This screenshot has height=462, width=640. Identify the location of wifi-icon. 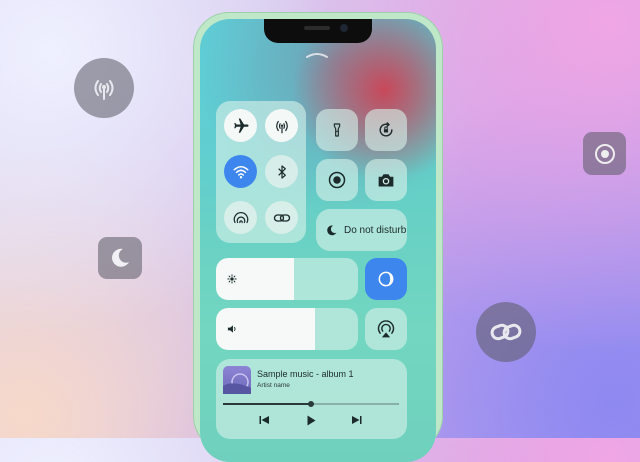
(240, 171).